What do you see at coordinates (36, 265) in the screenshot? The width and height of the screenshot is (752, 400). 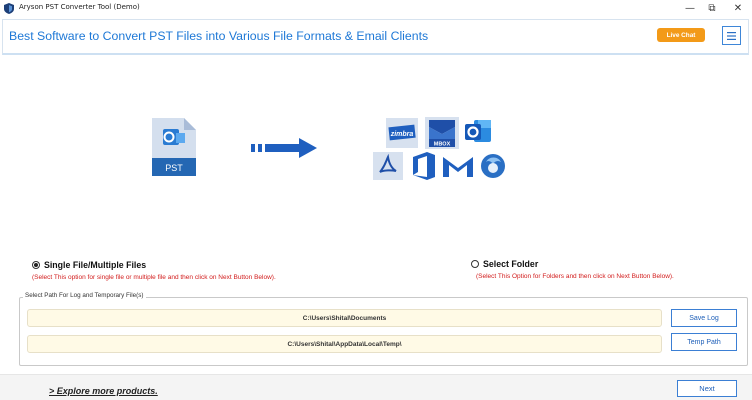 I see `single-file-radio` at bounding box center [36, 265].